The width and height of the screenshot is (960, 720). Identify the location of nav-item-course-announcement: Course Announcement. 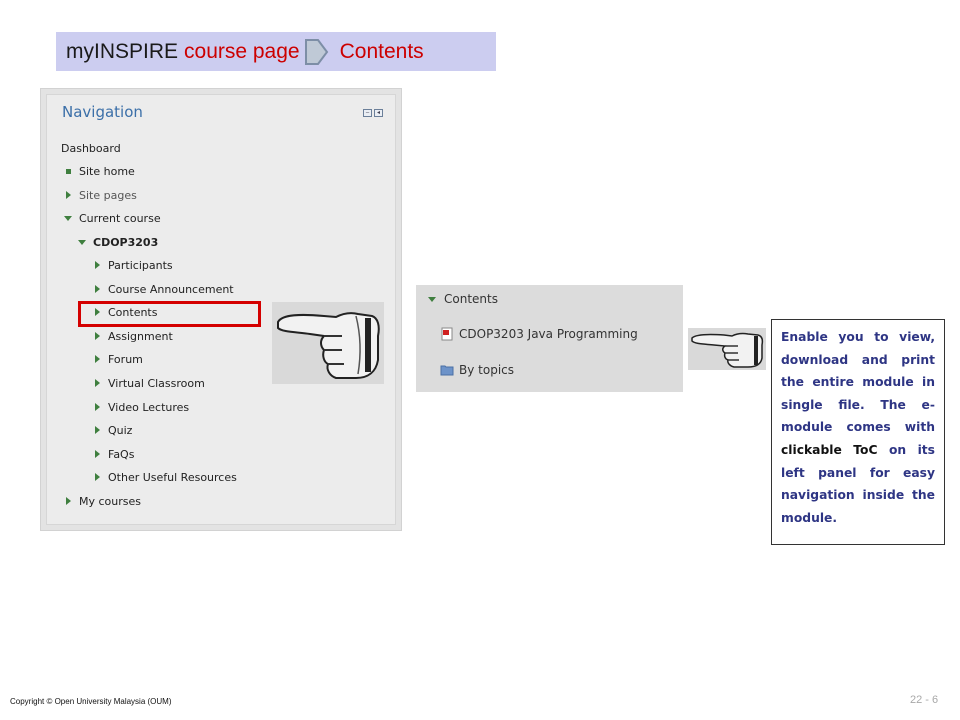
(163, 289).